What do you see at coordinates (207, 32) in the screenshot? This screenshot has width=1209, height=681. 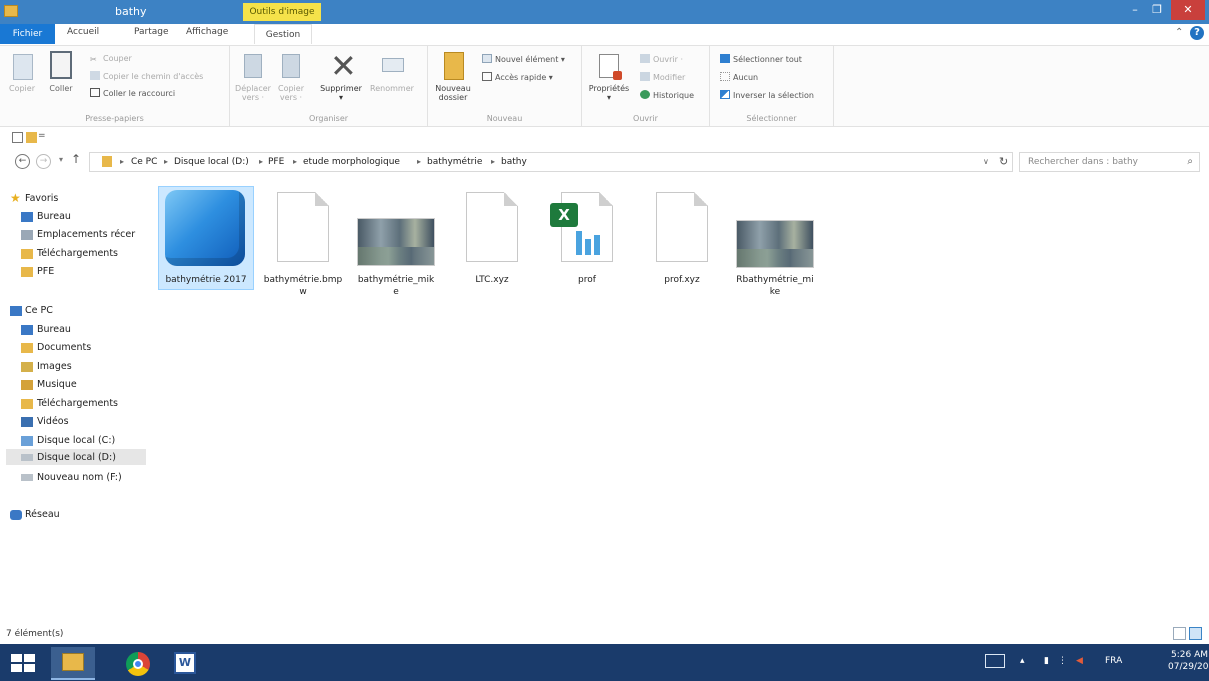 I see `tab-view: Affichage` at bounding box center [207, 32].